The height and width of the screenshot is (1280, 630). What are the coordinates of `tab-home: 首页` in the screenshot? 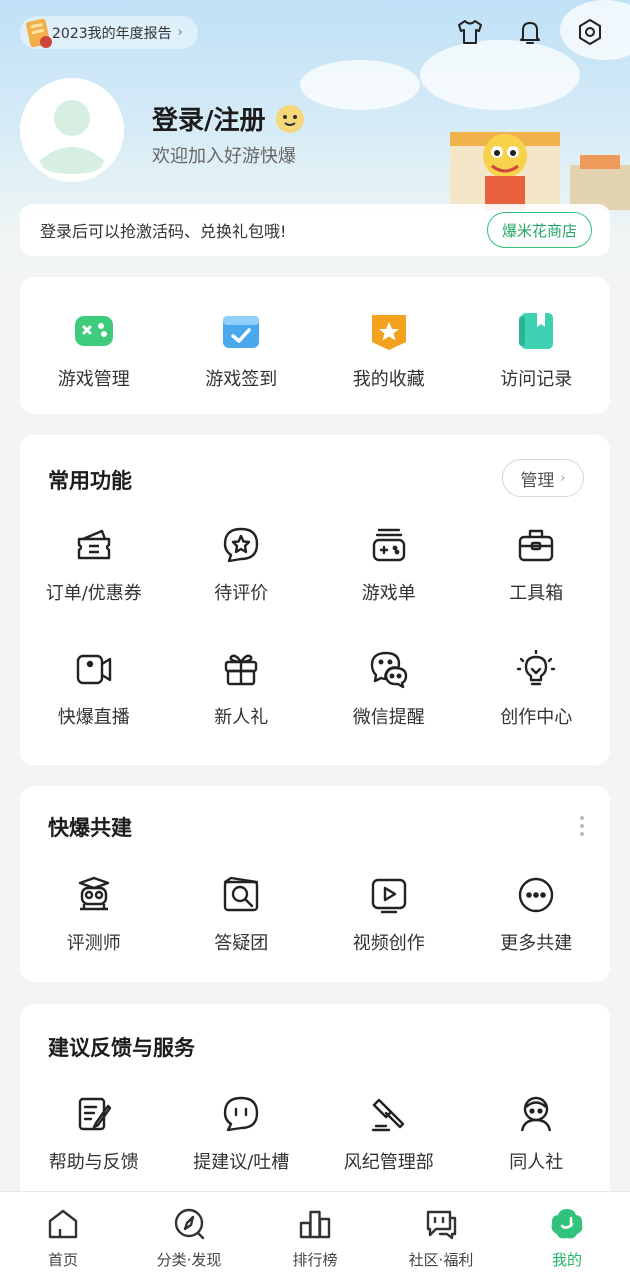 It's located at (63, 1236).